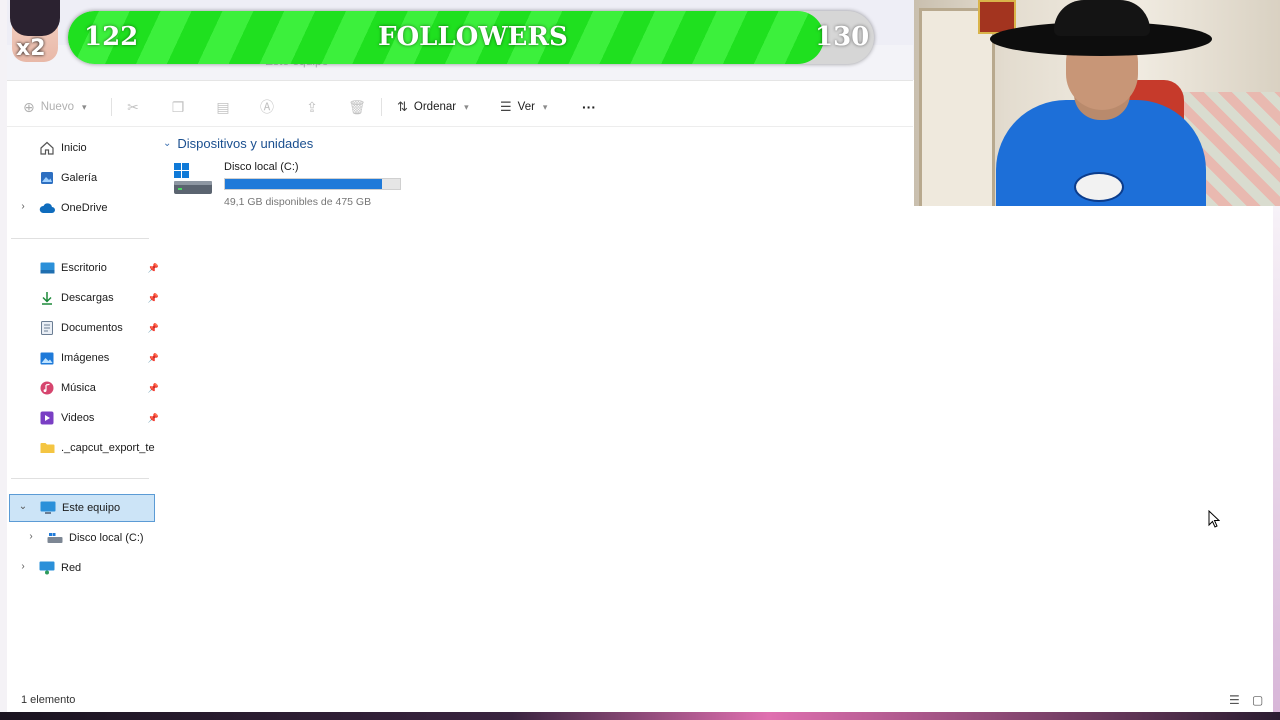 The width and height of the screenshot is (1280, 720). I want to click on home-icon, so click(47, 148).